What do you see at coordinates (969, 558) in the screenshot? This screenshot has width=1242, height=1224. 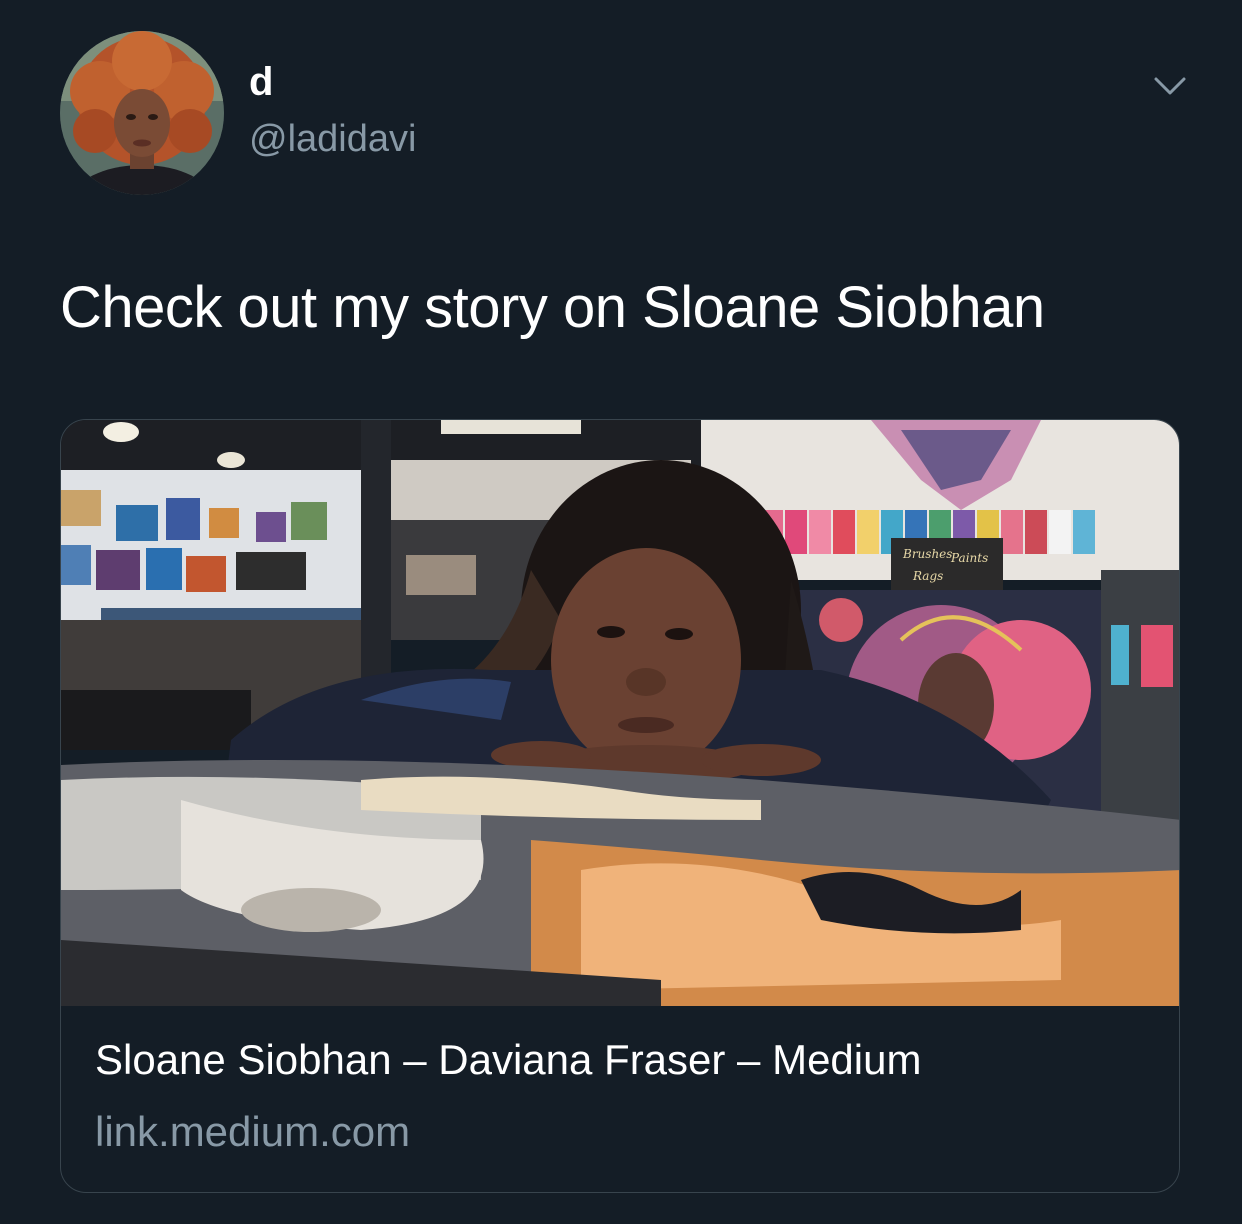 I see `sign-paints-text: Paints` at bounding box center [969, 558].